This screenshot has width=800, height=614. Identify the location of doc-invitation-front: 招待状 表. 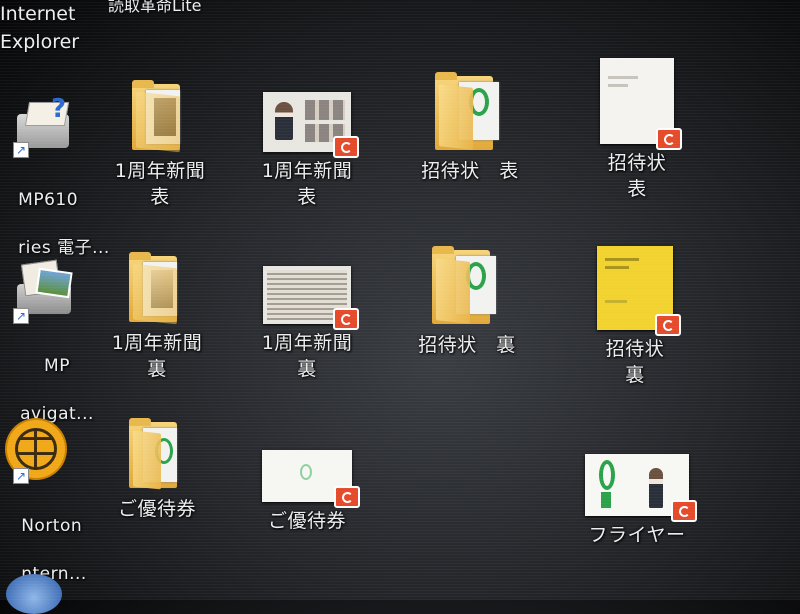
(637, 123).